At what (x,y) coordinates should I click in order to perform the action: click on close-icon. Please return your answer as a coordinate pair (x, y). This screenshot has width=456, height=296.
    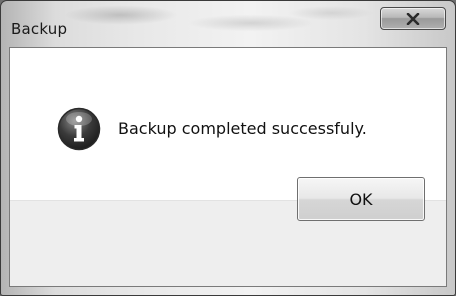
    Looking at the image, I should click on (413, 18).